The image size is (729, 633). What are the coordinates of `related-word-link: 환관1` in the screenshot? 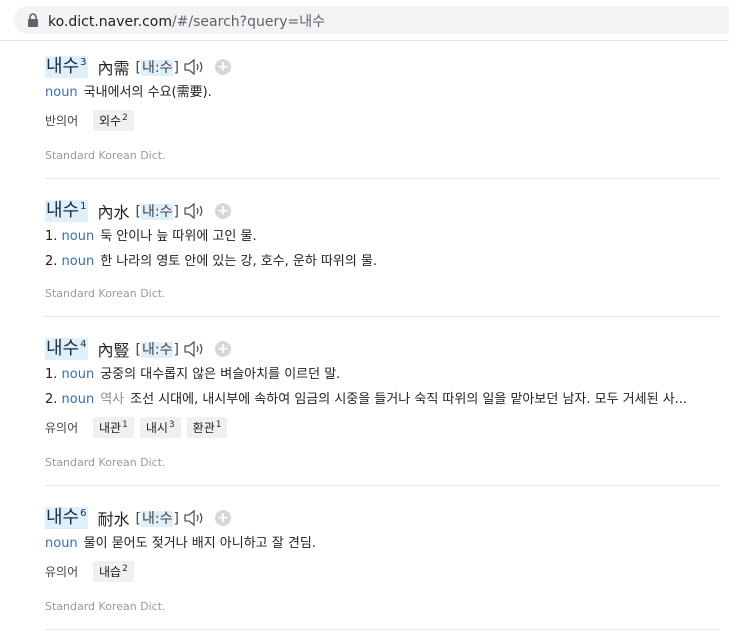 It's located at (207, 427).